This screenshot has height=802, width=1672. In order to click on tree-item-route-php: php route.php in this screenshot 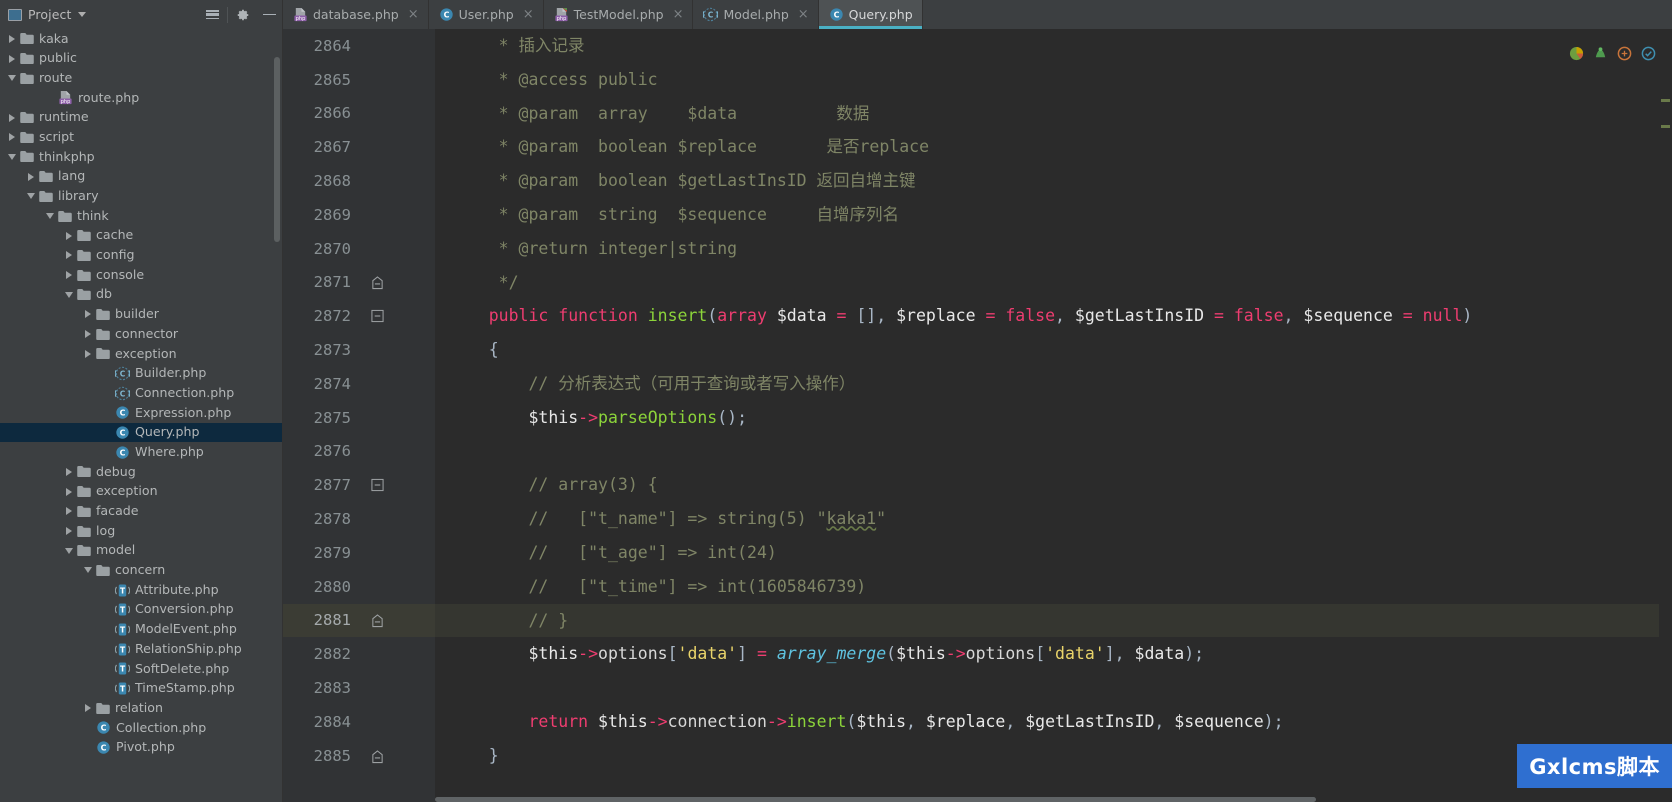, I will do `click(141, 98)`.